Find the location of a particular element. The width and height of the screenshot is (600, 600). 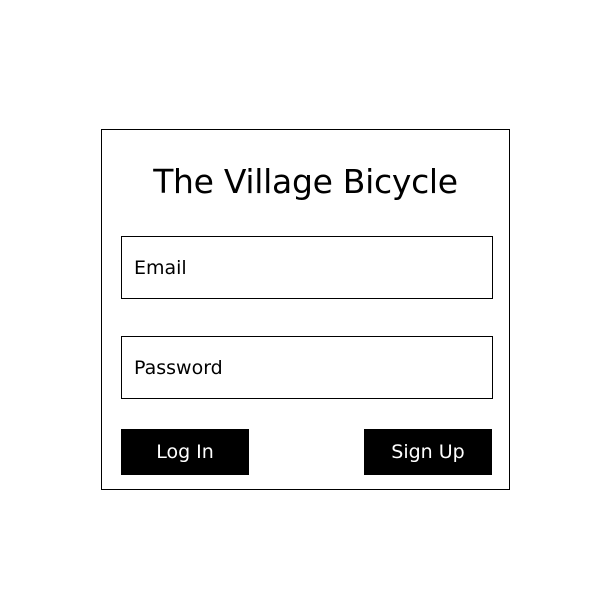

signup-button: Sign Up is located at coordinates (428, 452).